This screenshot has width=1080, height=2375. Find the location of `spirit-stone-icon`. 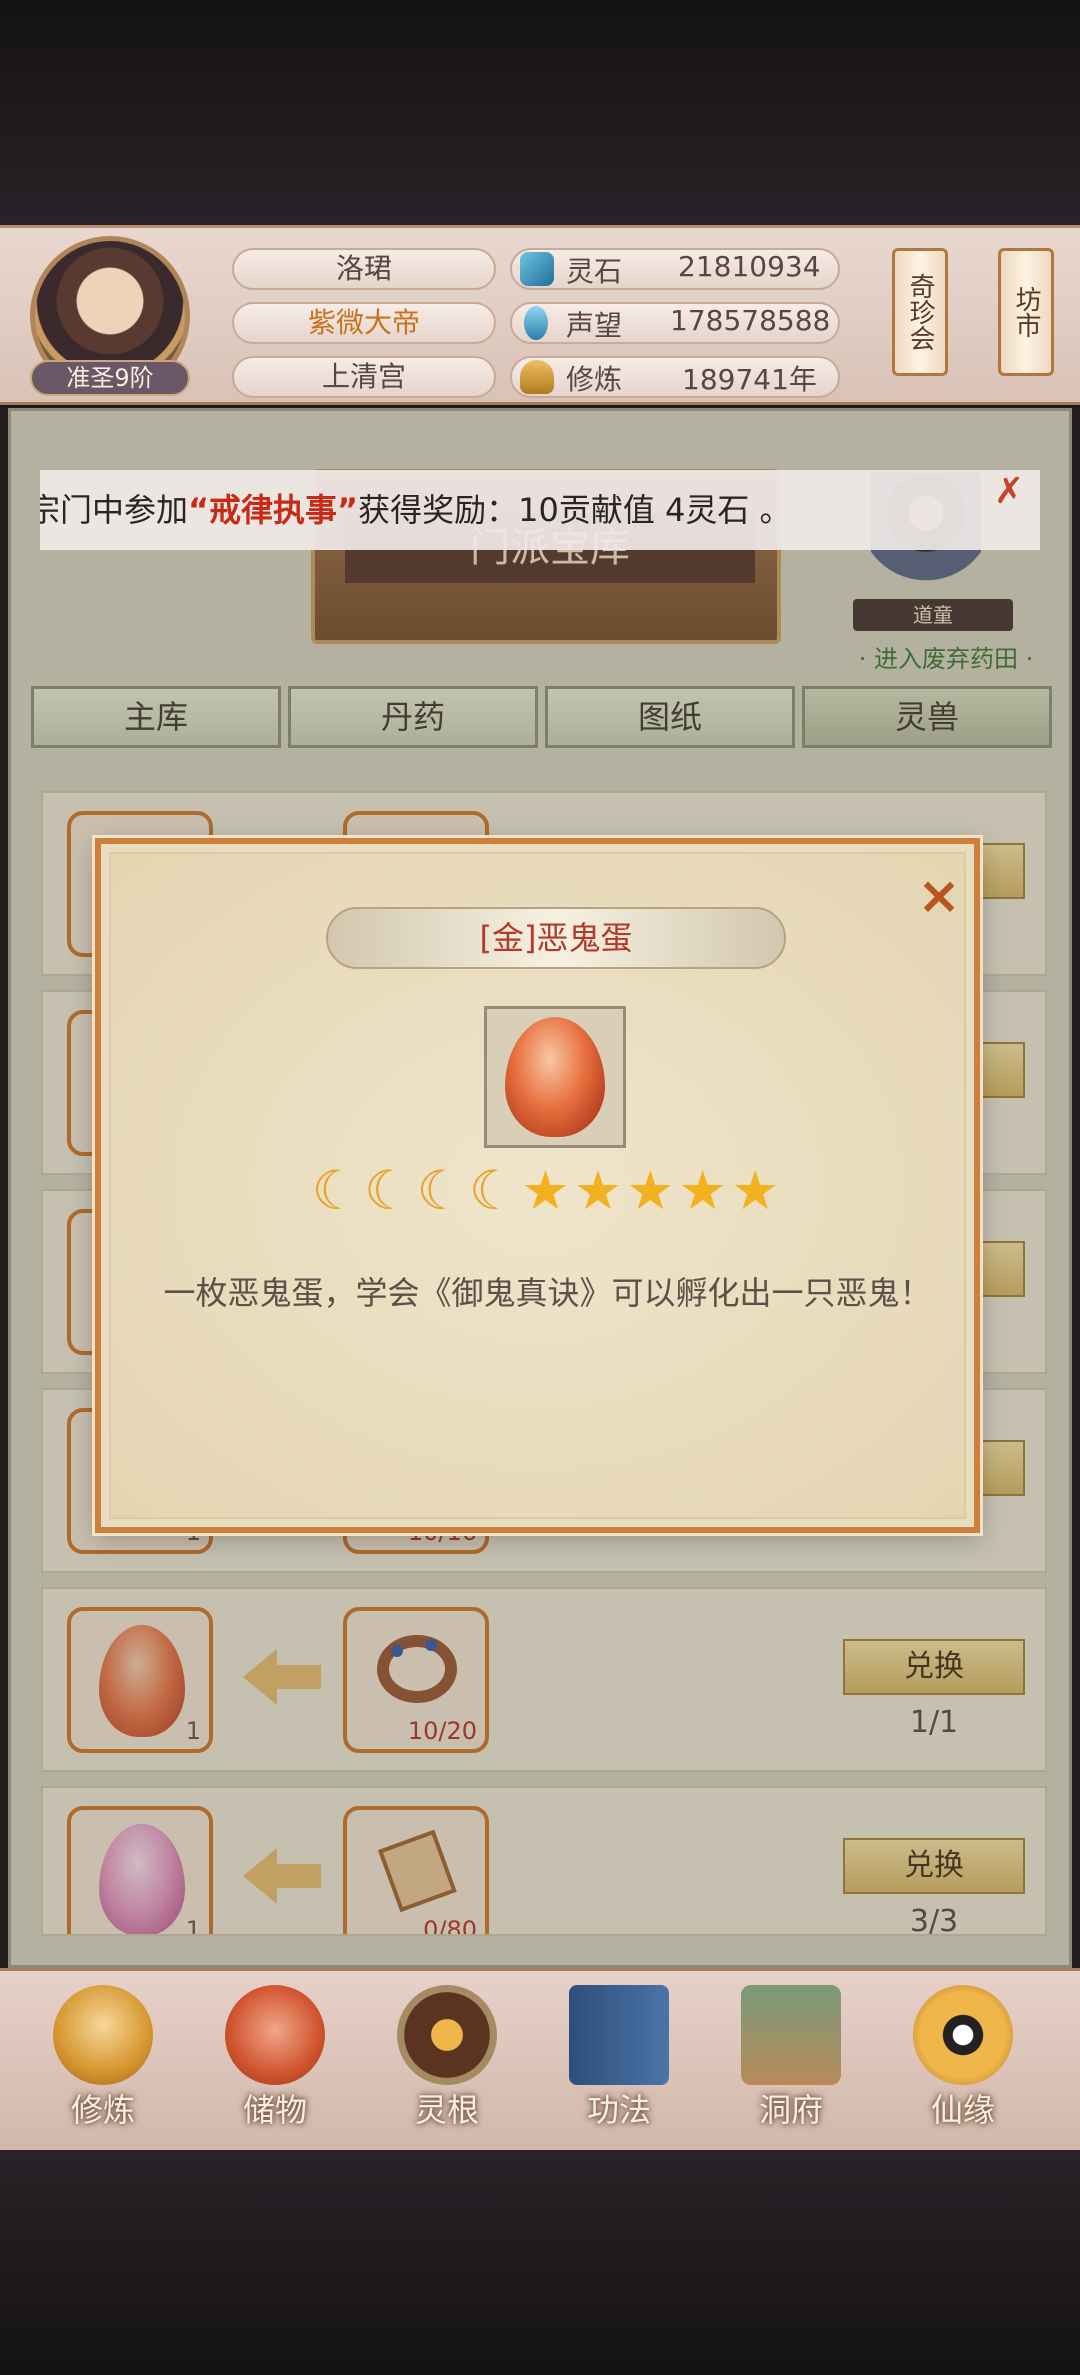

spirit-stone-icon is located at coordinates (537, 269).